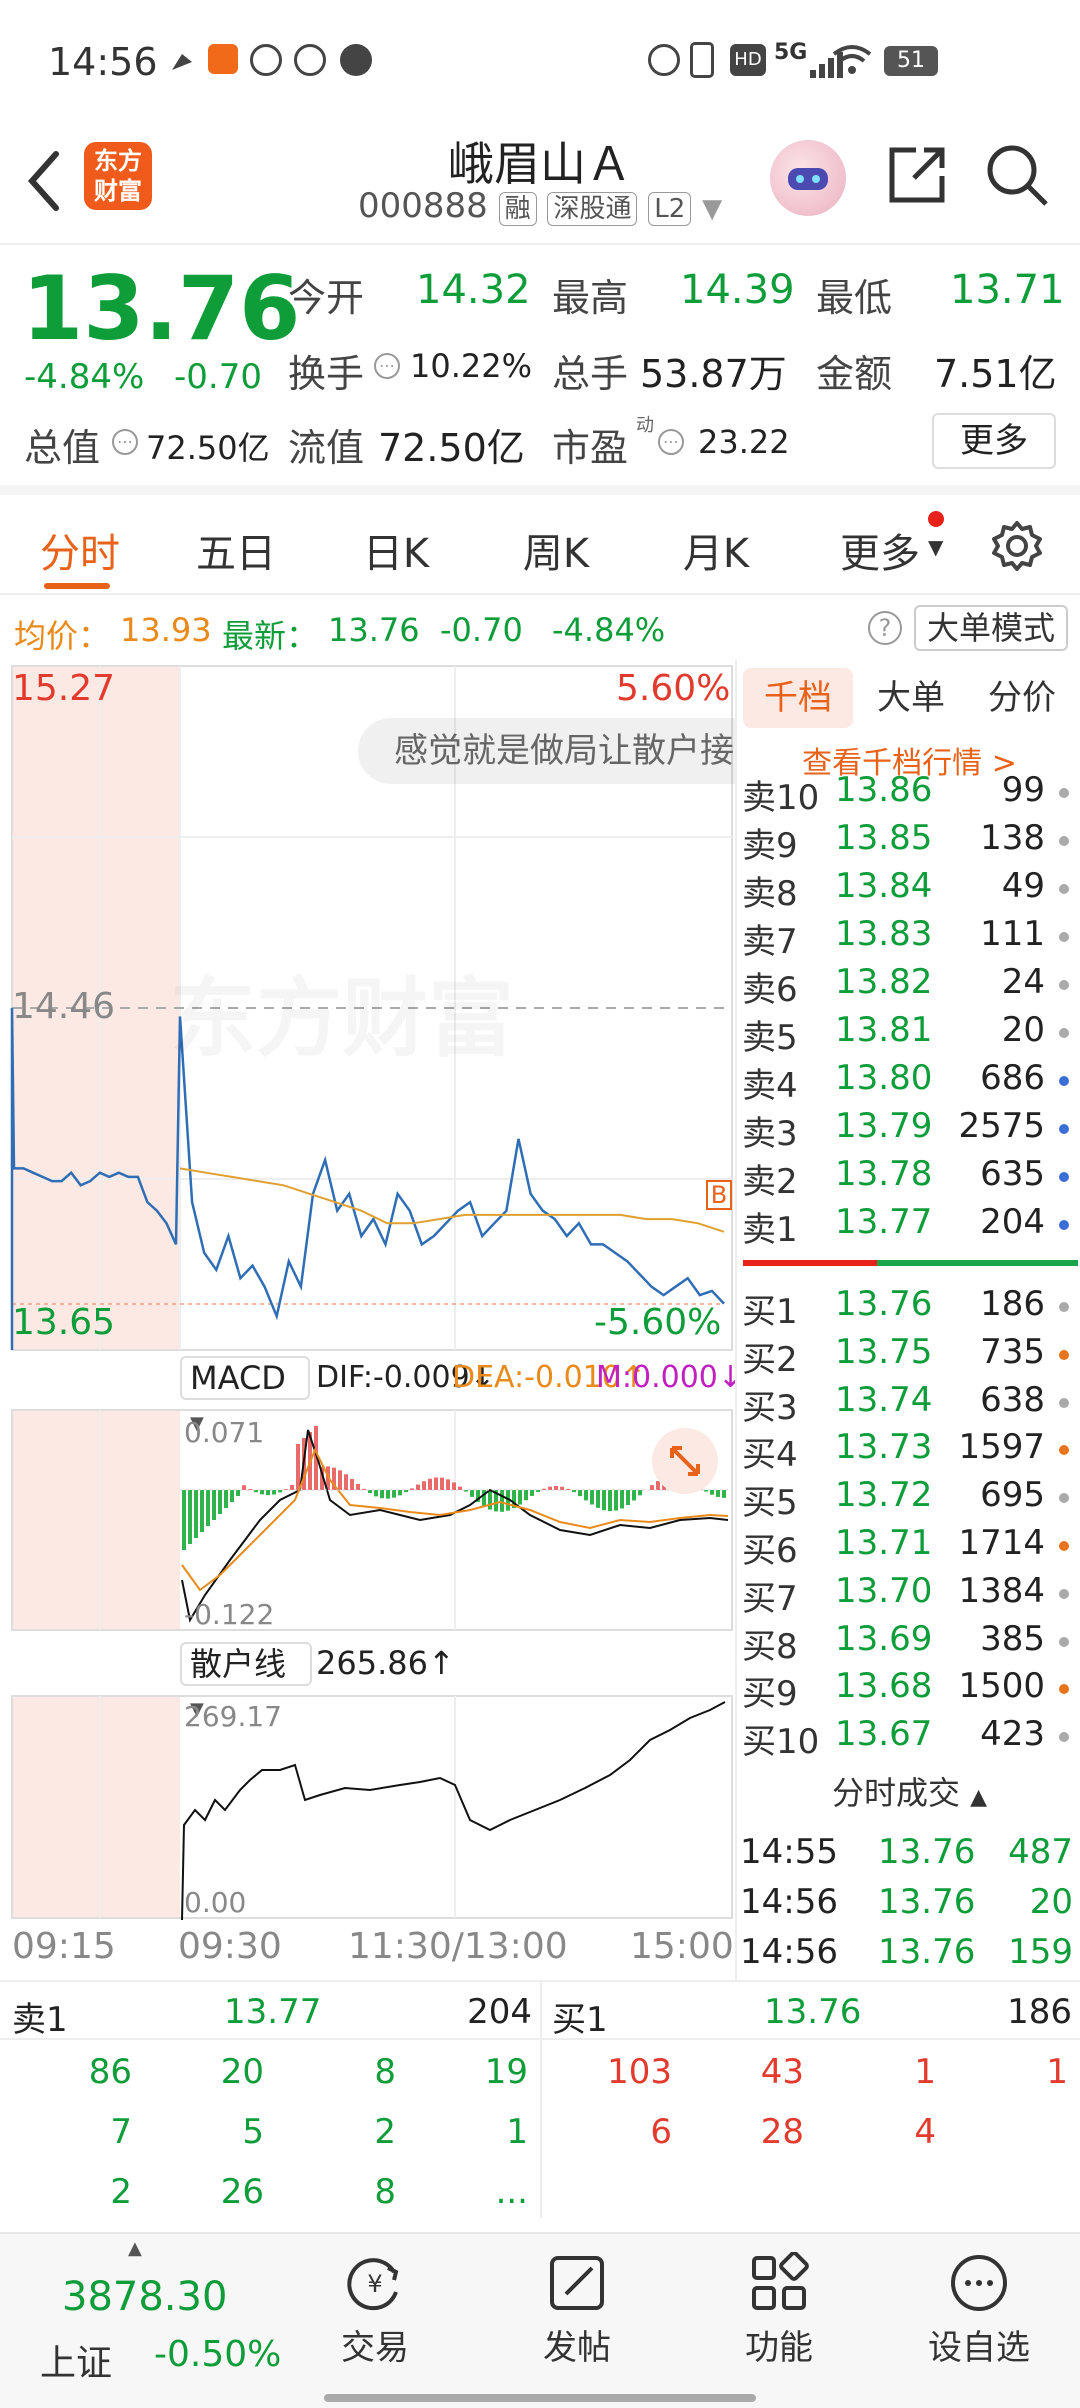 This screenshot has width=1080, height=2408. I want to click on robot-assistant-icon, so click(808, 178).